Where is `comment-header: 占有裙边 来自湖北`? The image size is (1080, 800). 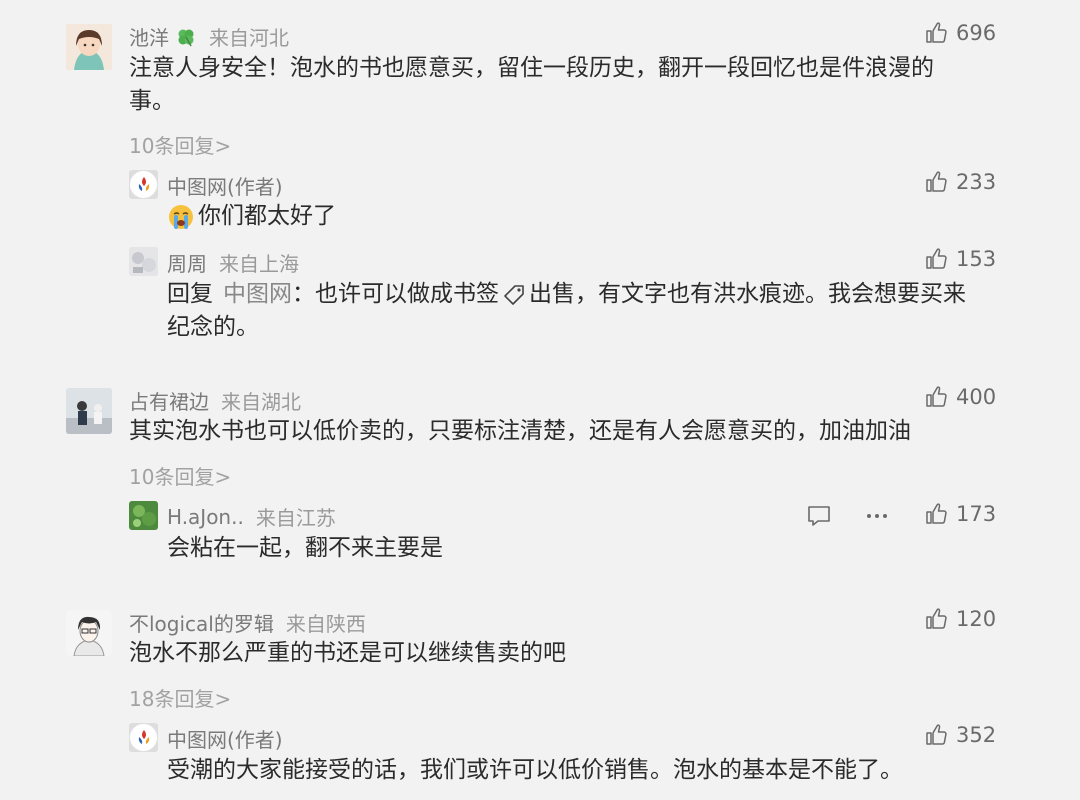 comment-header: 占有裙边 来自湖北 is located at coordinates (215, 400).